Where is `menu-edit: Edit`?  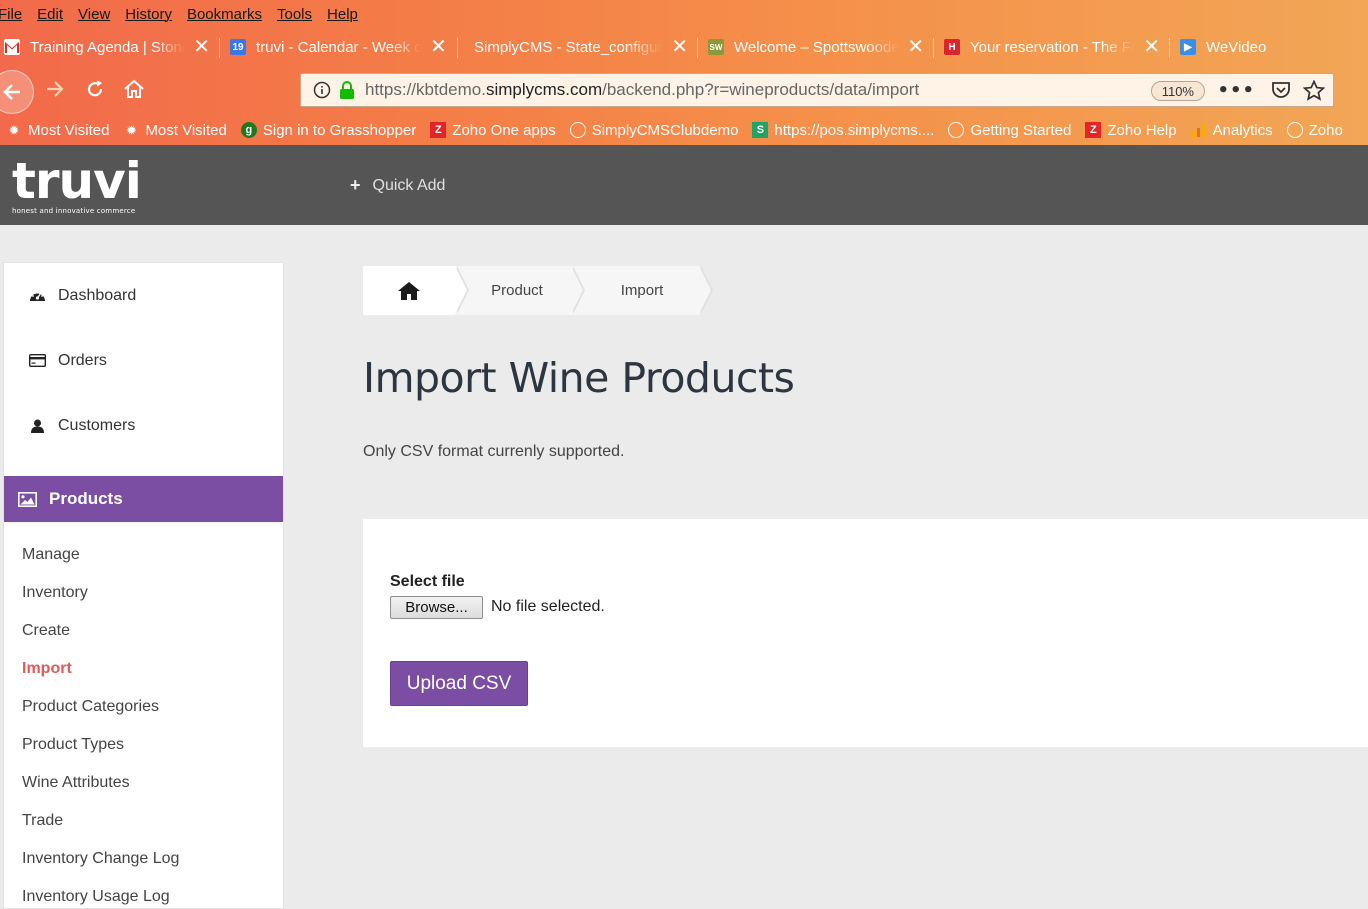 menu-edit: Edit is located at coordinates (50, 14).